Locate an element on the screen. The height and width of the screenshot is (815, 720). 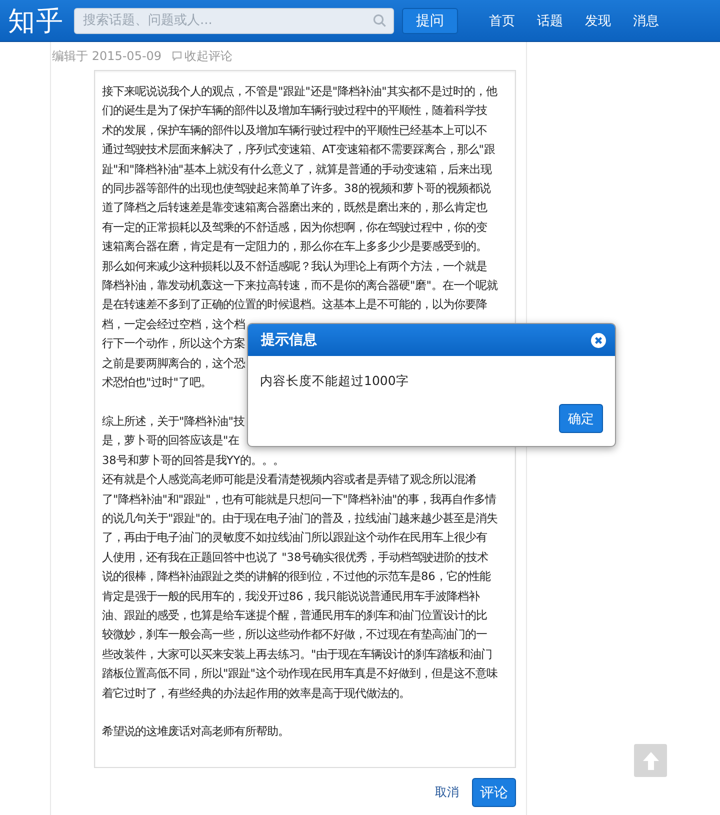
nav-link: 消息 is located at coordinates (646, 21).